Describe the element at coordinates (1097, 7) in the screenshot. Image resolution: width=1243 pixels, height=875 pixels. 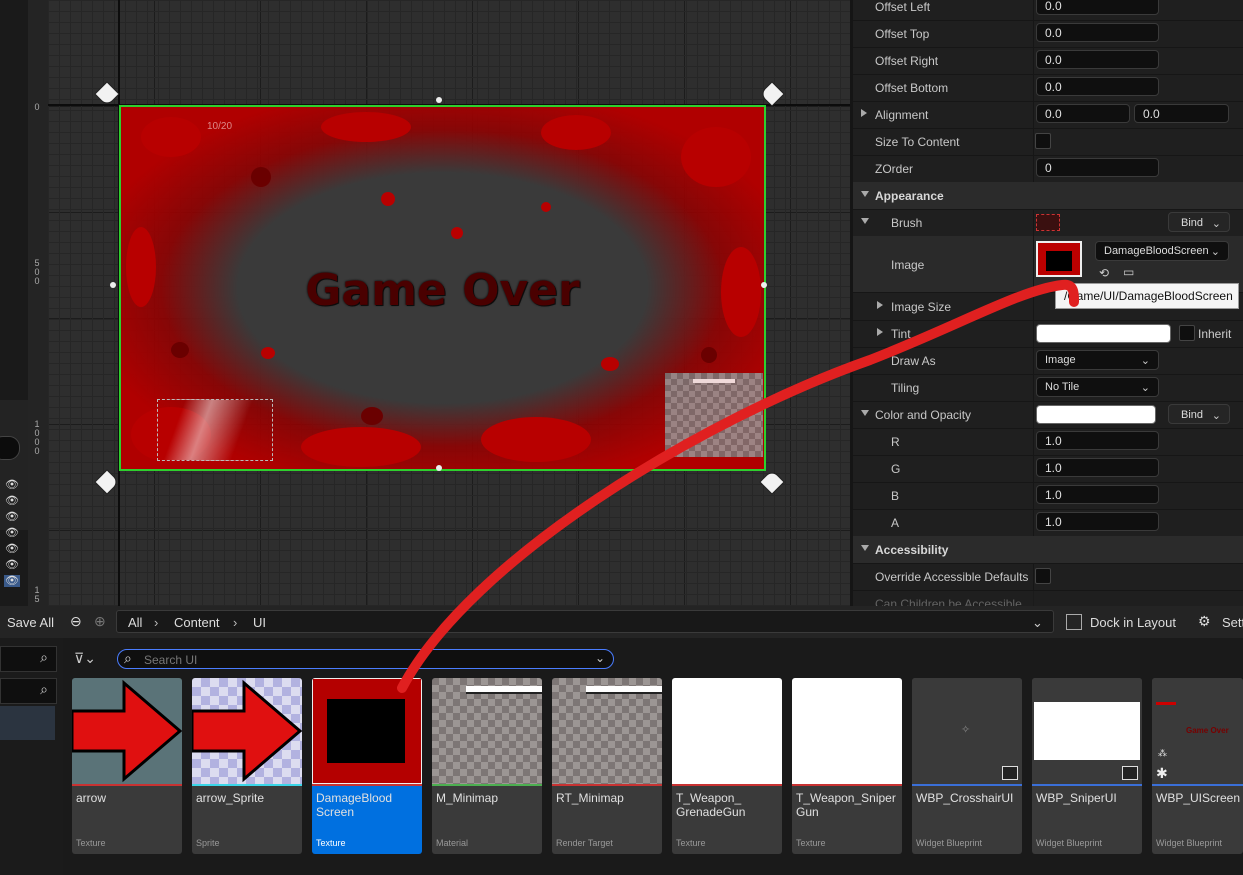
I see `offset-left-field: 0.0` at that location.